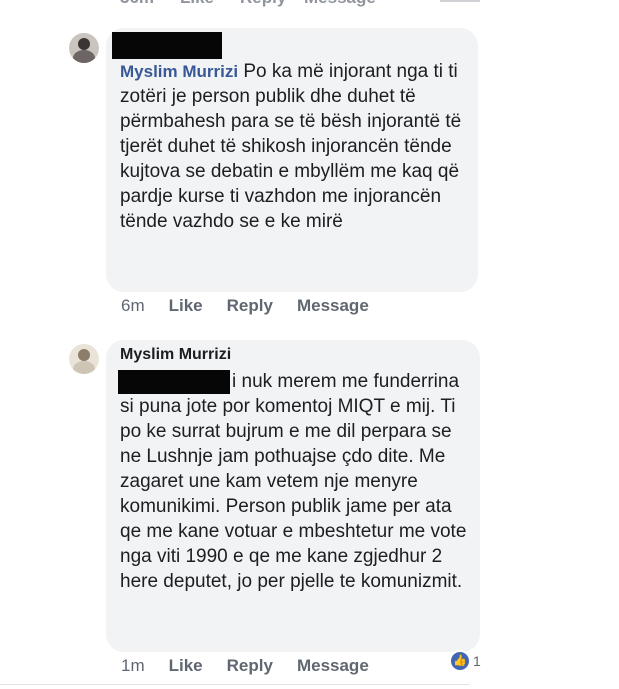 This screenshot has width=619, height=689. Describe the element at coordinates (340, 4) in the screenshot. I see `previous-message-link: Message` at that location.